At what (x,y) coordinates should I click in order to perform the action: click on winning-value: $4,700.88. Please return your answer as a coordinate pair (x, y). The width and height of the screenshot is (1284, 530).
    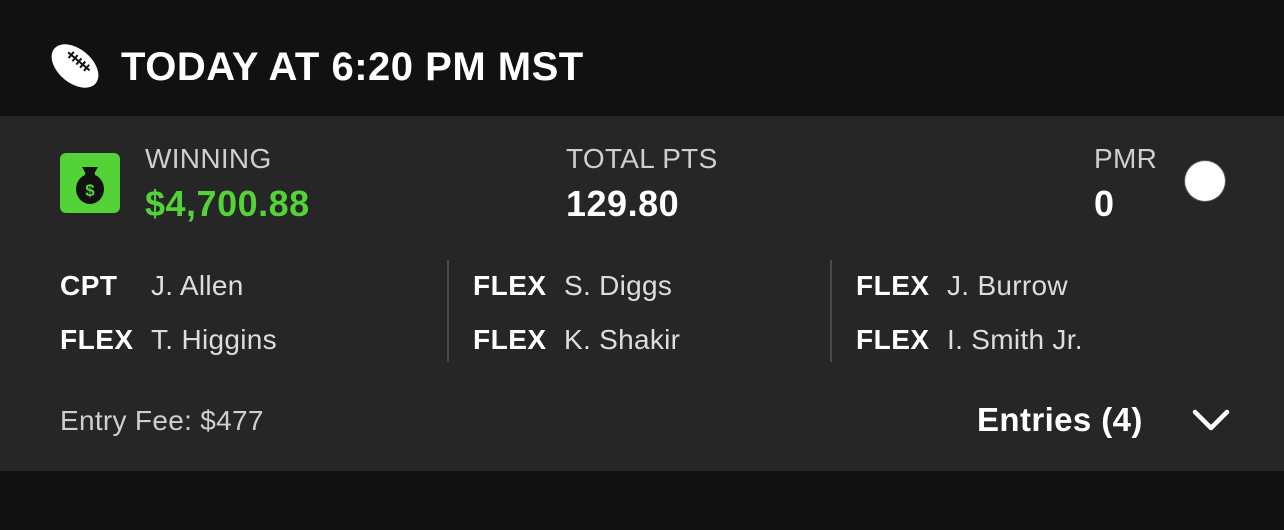
    Looking at the image, I should click on (227, 203).